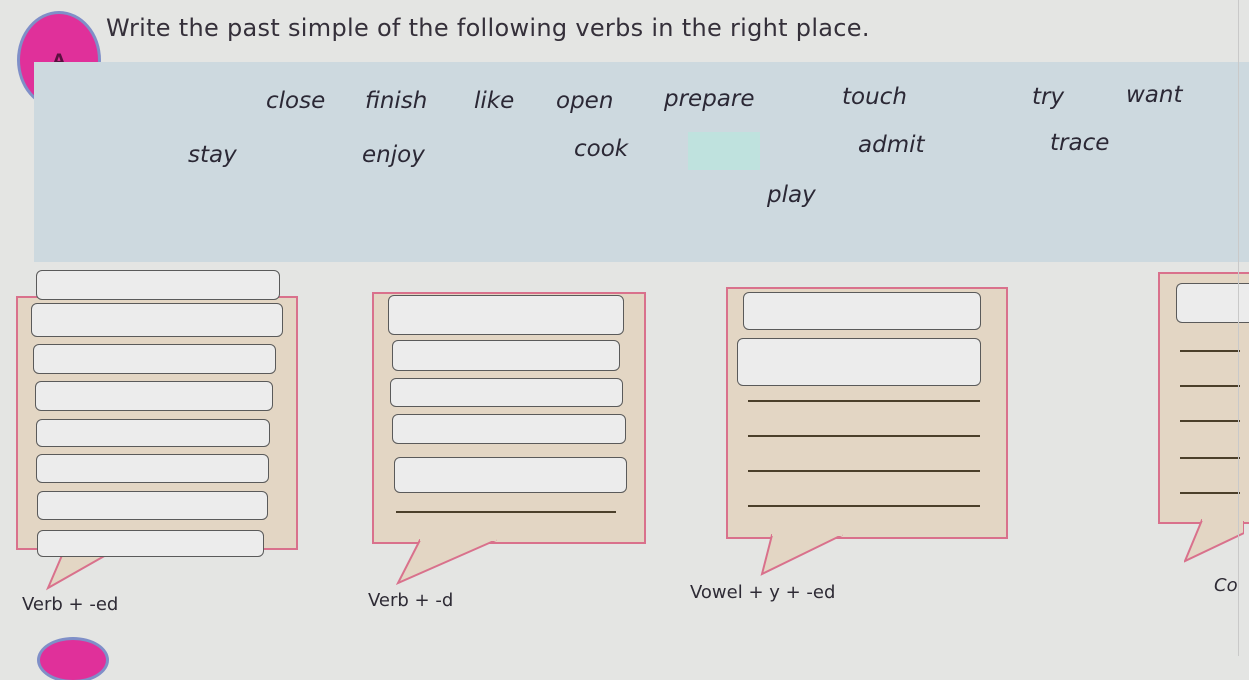 The height and width of the screenshot is (680, 1249). I want to click on word-trace: trace, so click(1079, 143).